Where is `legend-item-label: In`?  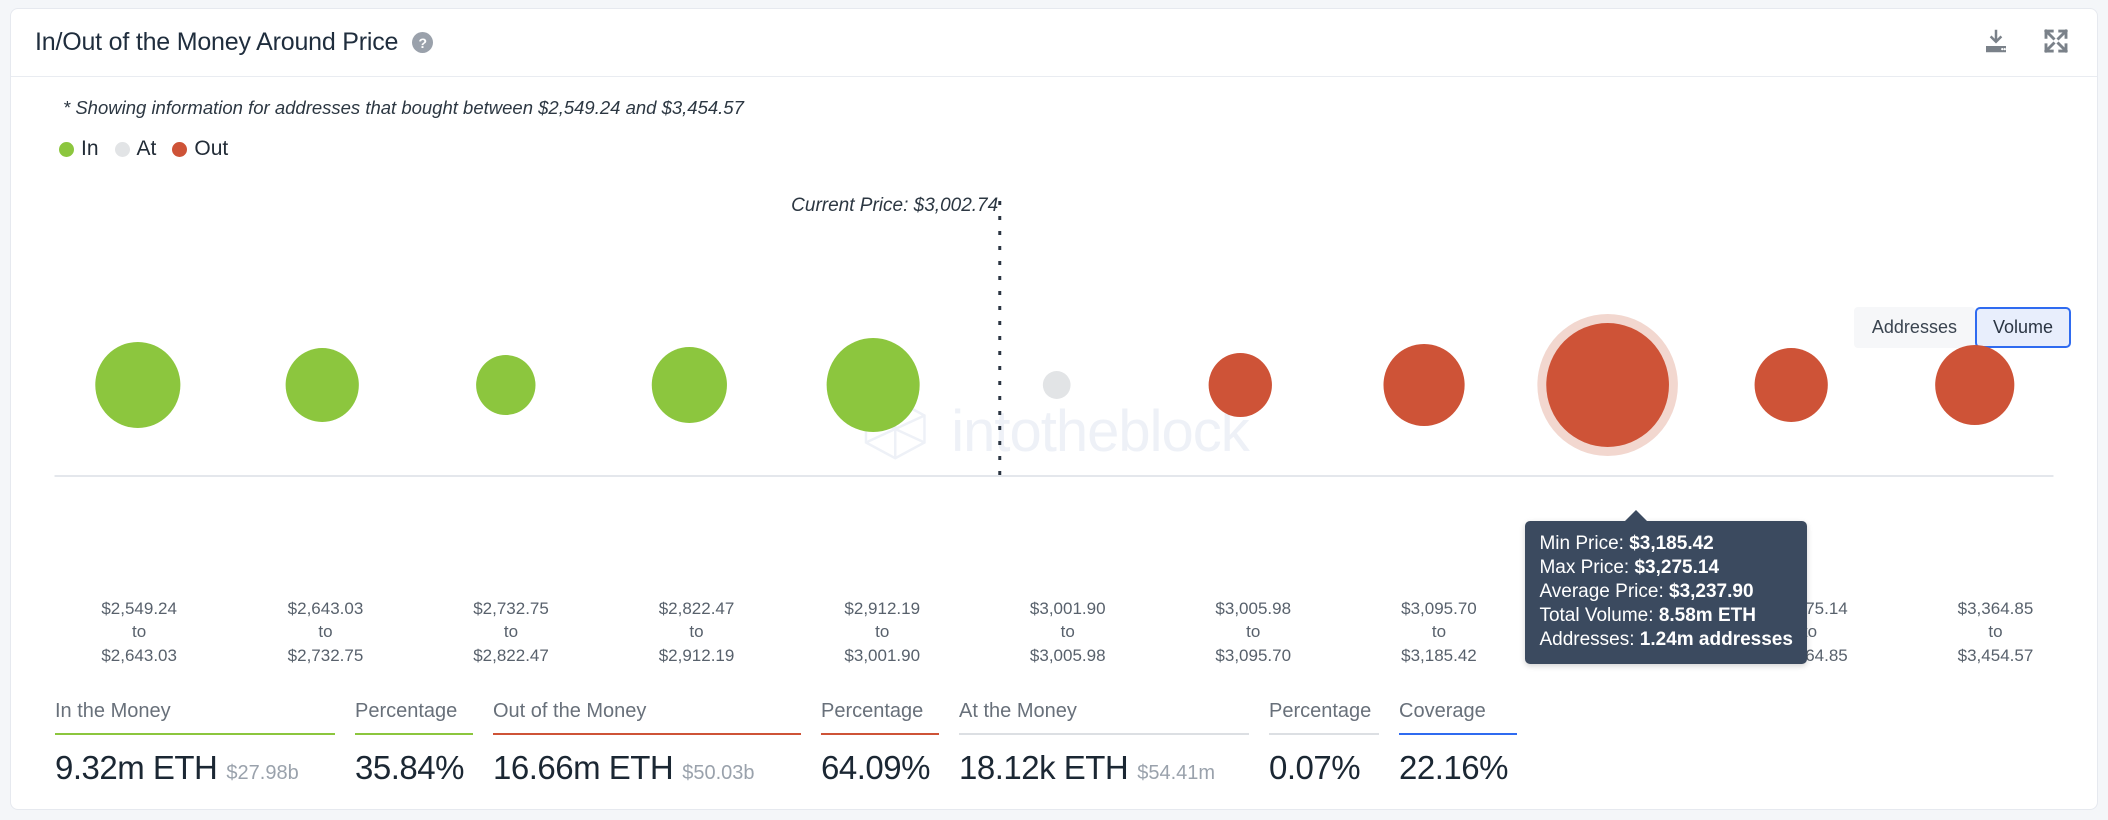 legend-item-label: In is located at coordinates (90, 148).